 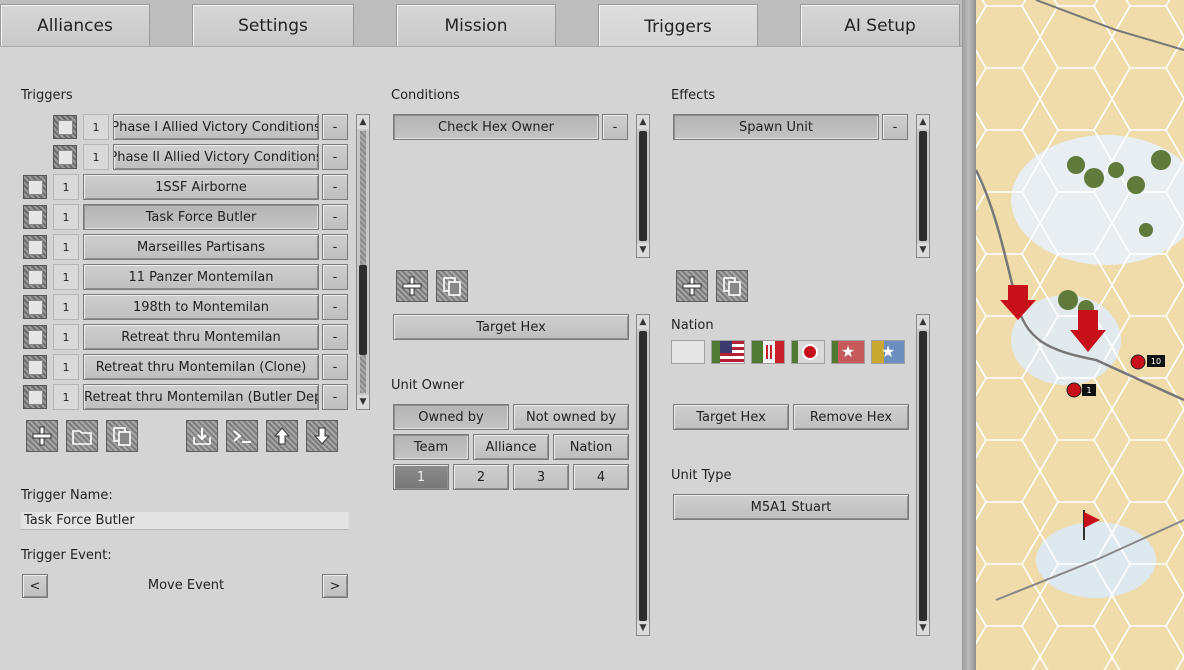 I want to click on nation-flag-free-france, so click(x=768, y=352).